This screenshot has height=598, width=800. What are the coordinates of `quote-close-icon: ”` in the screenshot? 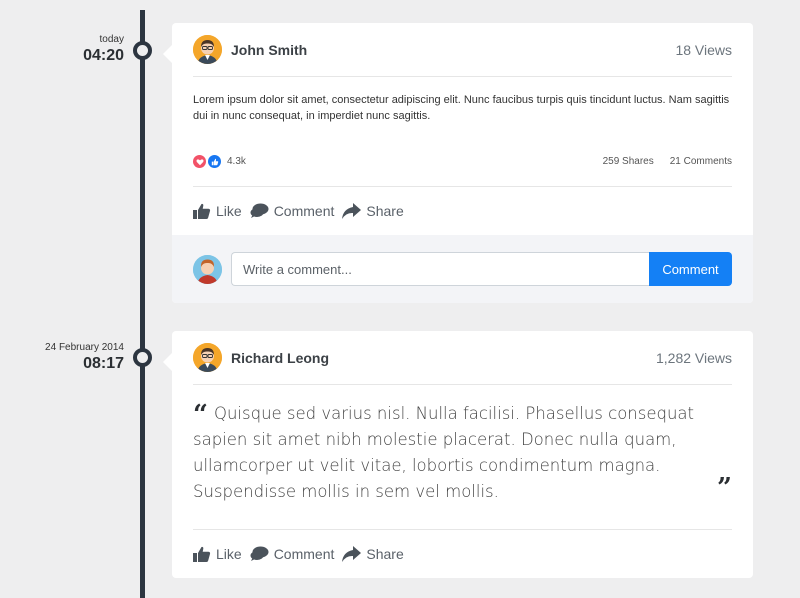 It's located at (724, 488).